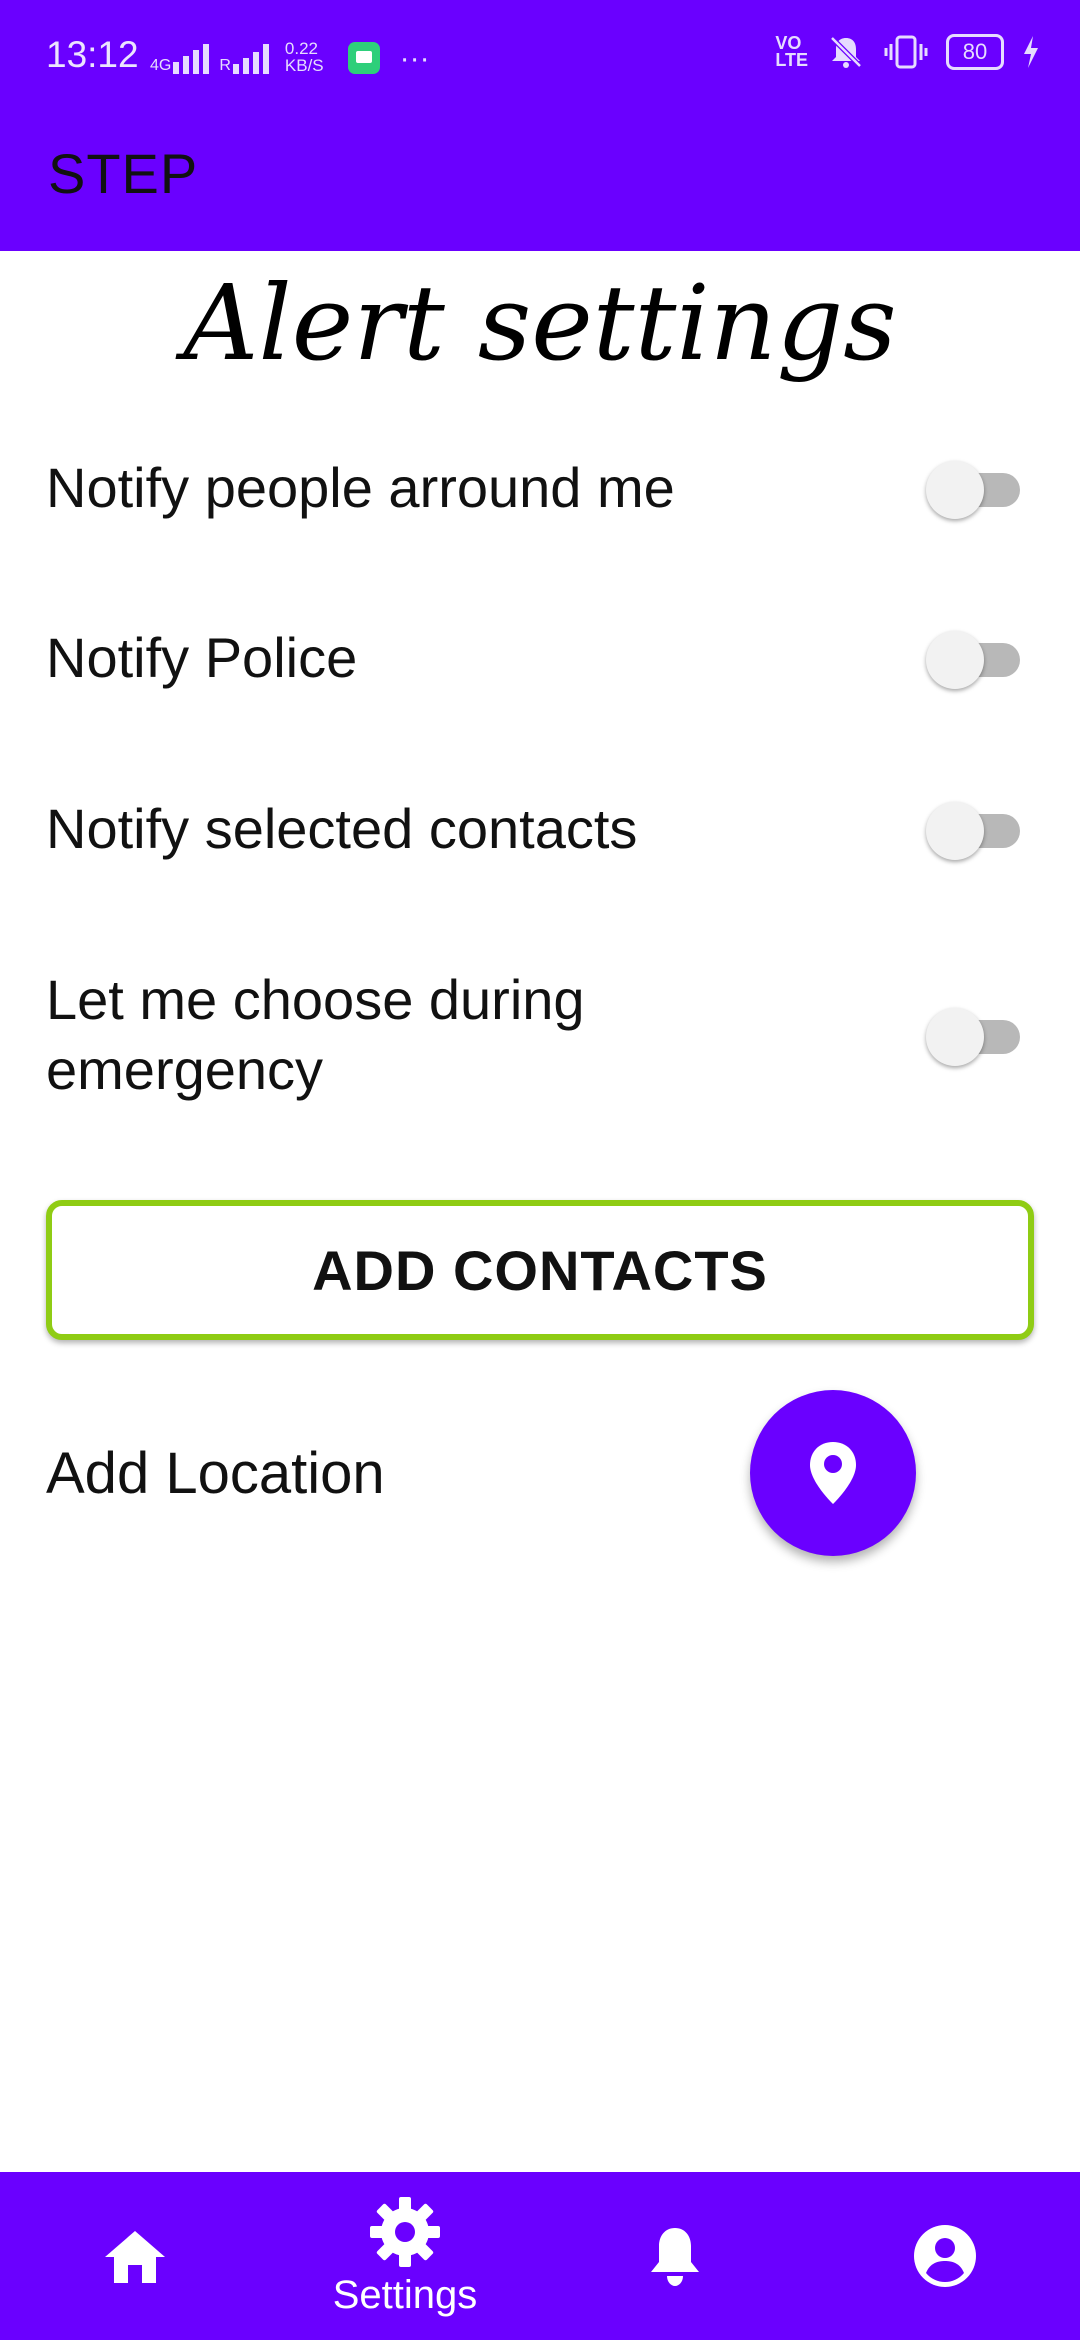 This screenshot has height=2340, width=1080. What do you see at coordinates (414, 58) in the screenshot?
I see `more-notifications-icon: ···` at bounding box center [414, 58].